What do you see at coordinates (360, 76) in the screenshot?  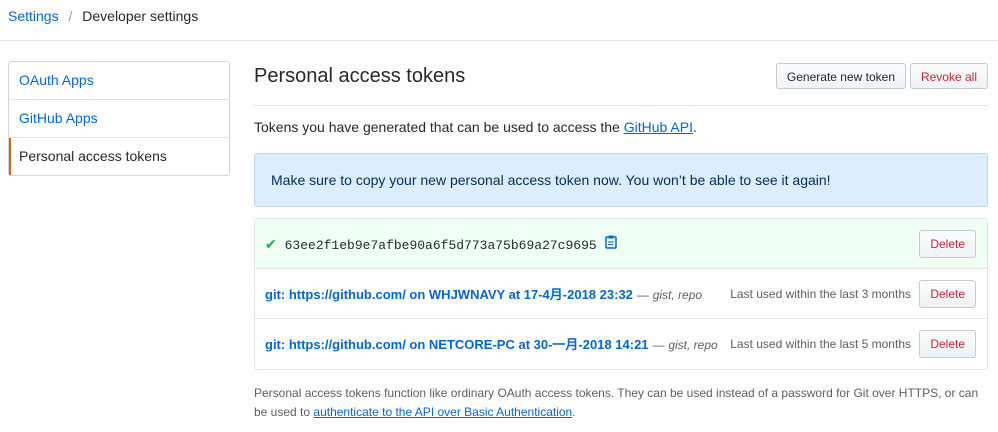 I see `page-title: Personal access tokens` at bounding box center [360, 76].